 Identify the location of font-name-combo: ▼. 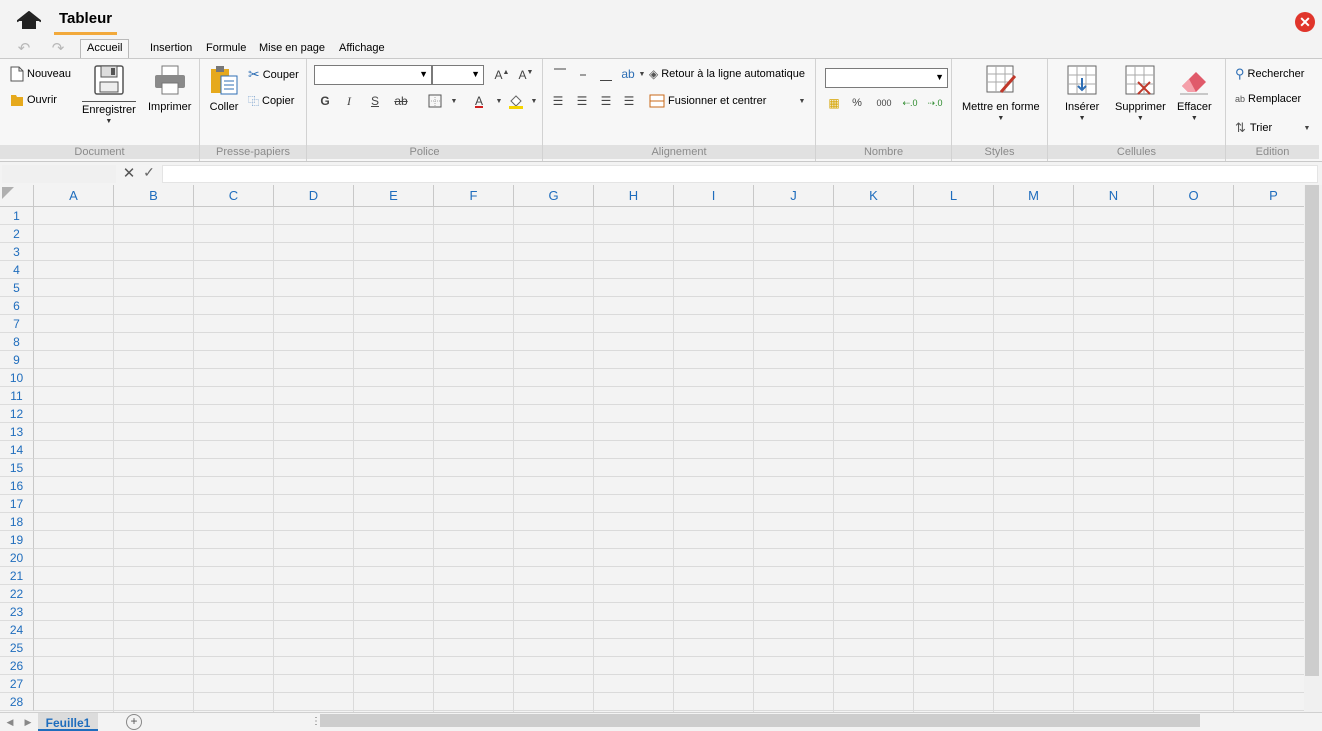
(373, 75).